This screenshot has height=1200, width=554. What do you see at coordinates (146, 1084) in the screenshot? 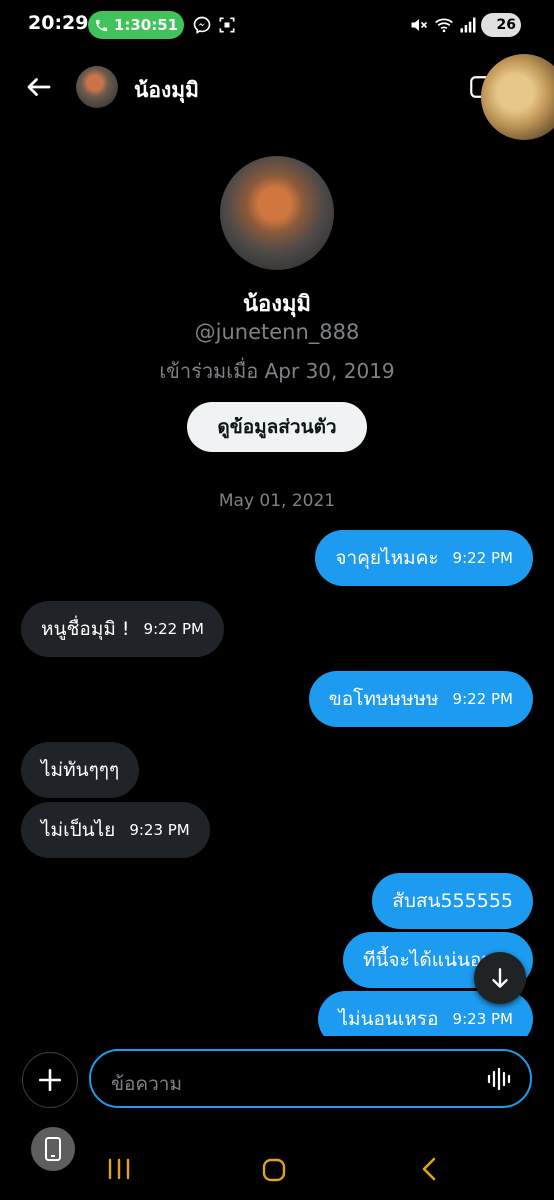
I see `message-input-placeholder: ข้อความ` at bounding box center [146, 1084].